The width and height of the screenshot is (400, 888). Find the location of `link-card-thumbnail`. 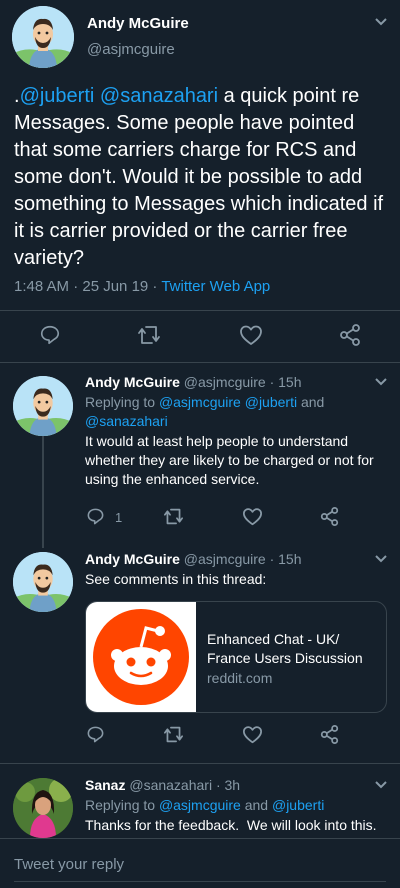

link-card-thumbnail is located at coordinates (141, 657).